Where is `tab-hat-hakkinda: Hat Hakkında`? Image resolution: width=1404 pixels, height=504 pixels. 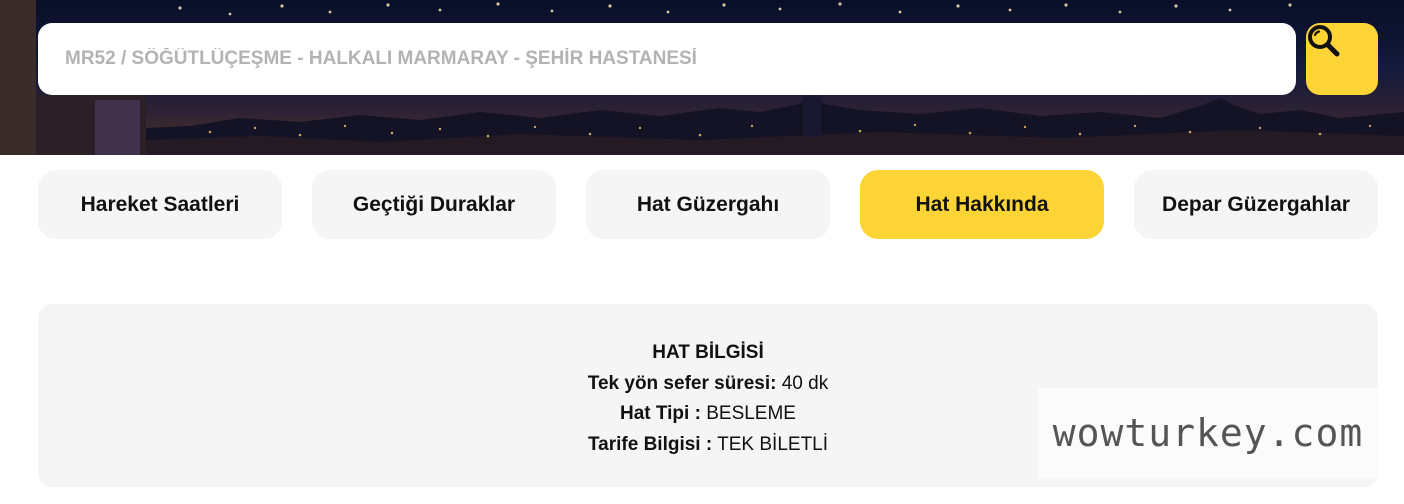
tab-hat-hakkinda: Hat Hakkında is located at coordinates (982, 204).